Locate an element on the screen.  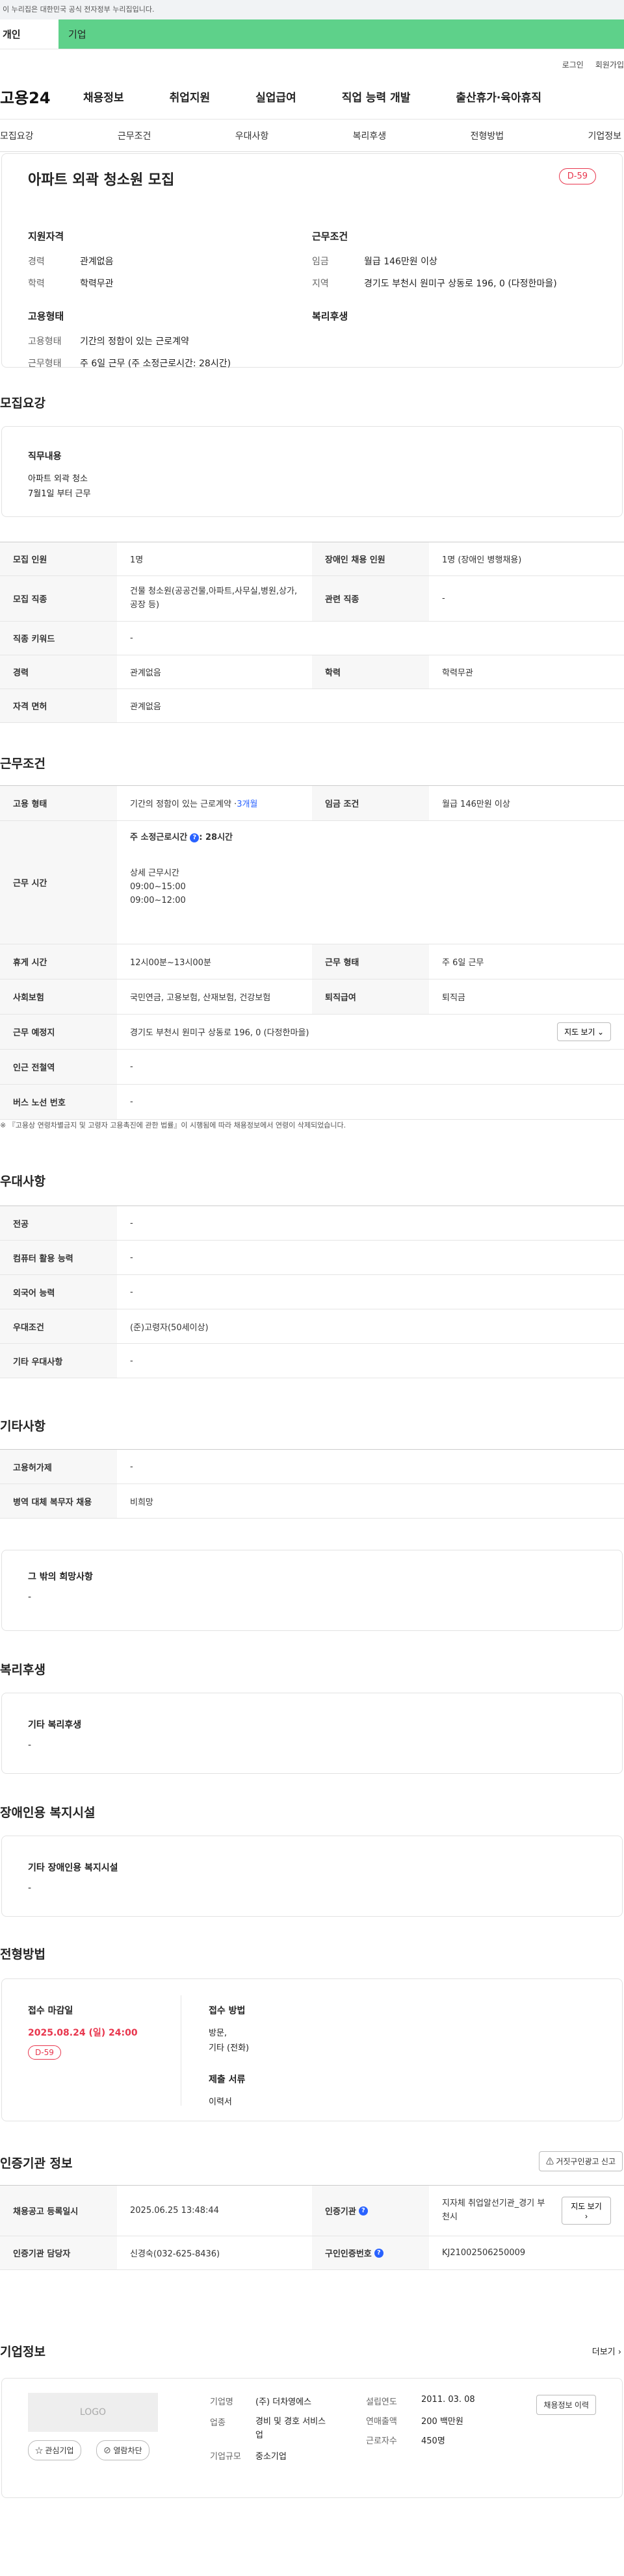
disabled-label: 장애인 채용 인원 is located at coordinates (370, 558).